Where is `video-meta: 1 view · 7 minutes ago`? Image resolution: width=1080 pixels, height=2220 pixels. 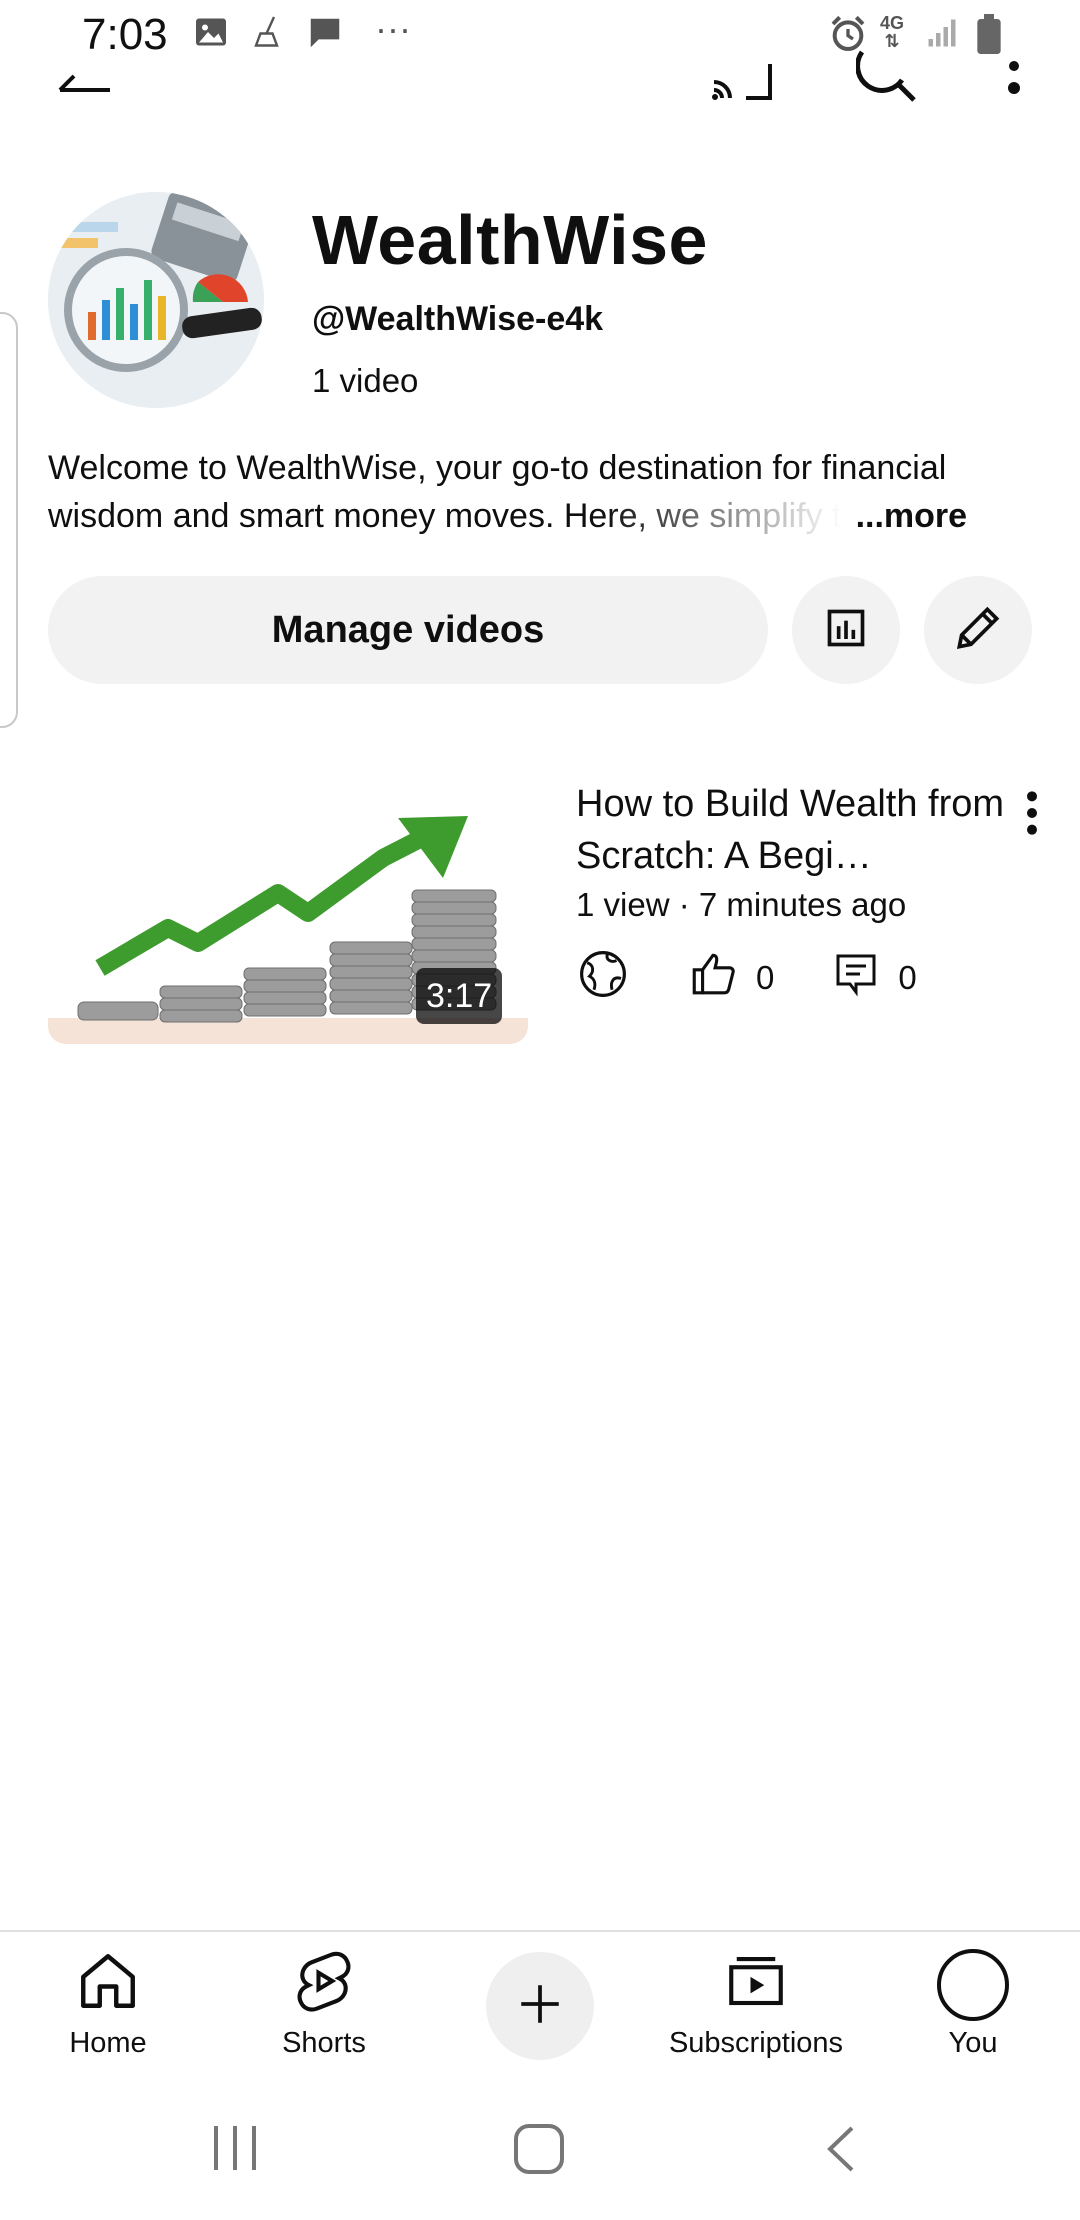
video-meta: 1 view · 7 minutes ago is located at coordinates (741, 905).